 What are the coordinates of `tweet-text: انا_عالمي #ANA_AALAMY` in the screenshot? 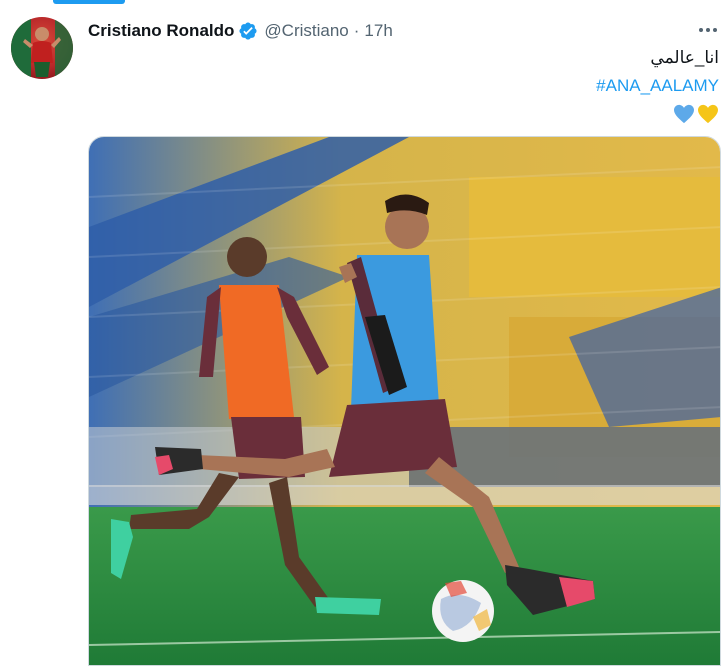 It's located at (657, 86).